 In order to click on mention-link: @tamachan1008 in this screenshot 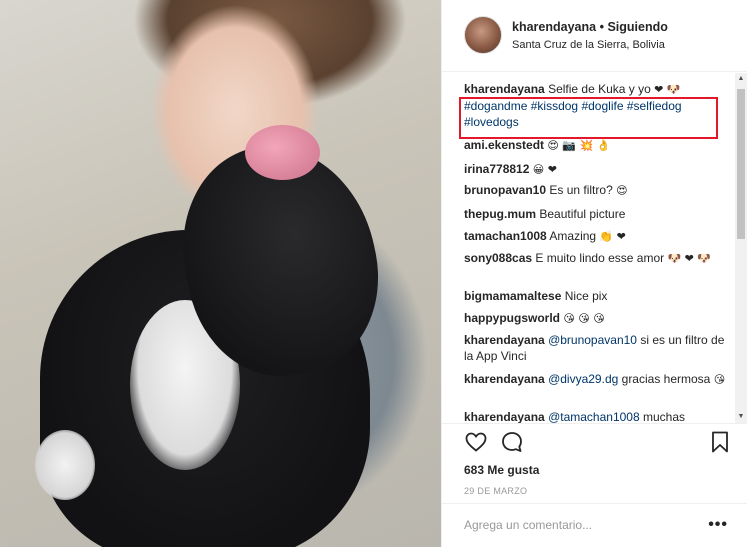, I will do `click(594, 416)`.